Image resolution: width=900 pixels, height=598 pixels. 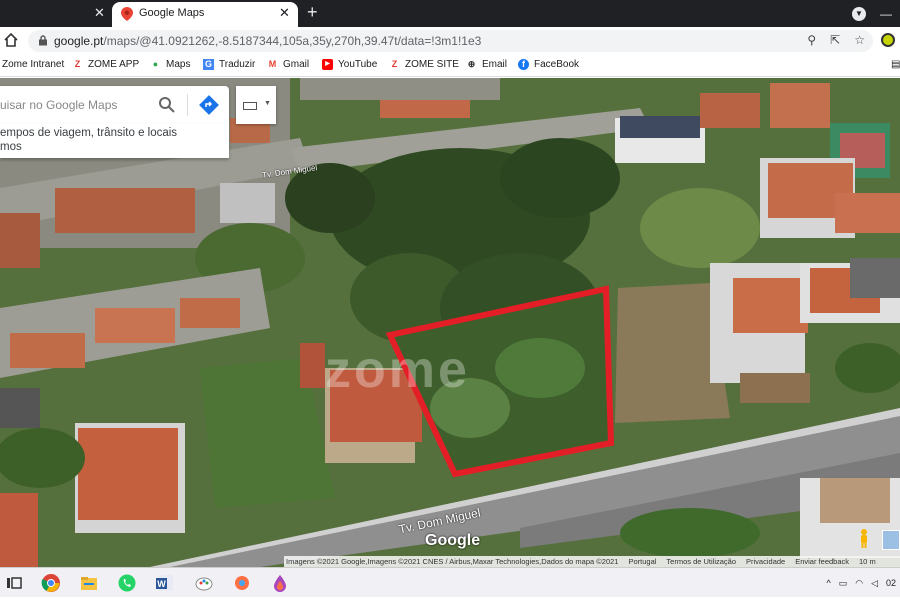 I want to click on bookmark-label: ZOME APP, so click(x=114, y=64).